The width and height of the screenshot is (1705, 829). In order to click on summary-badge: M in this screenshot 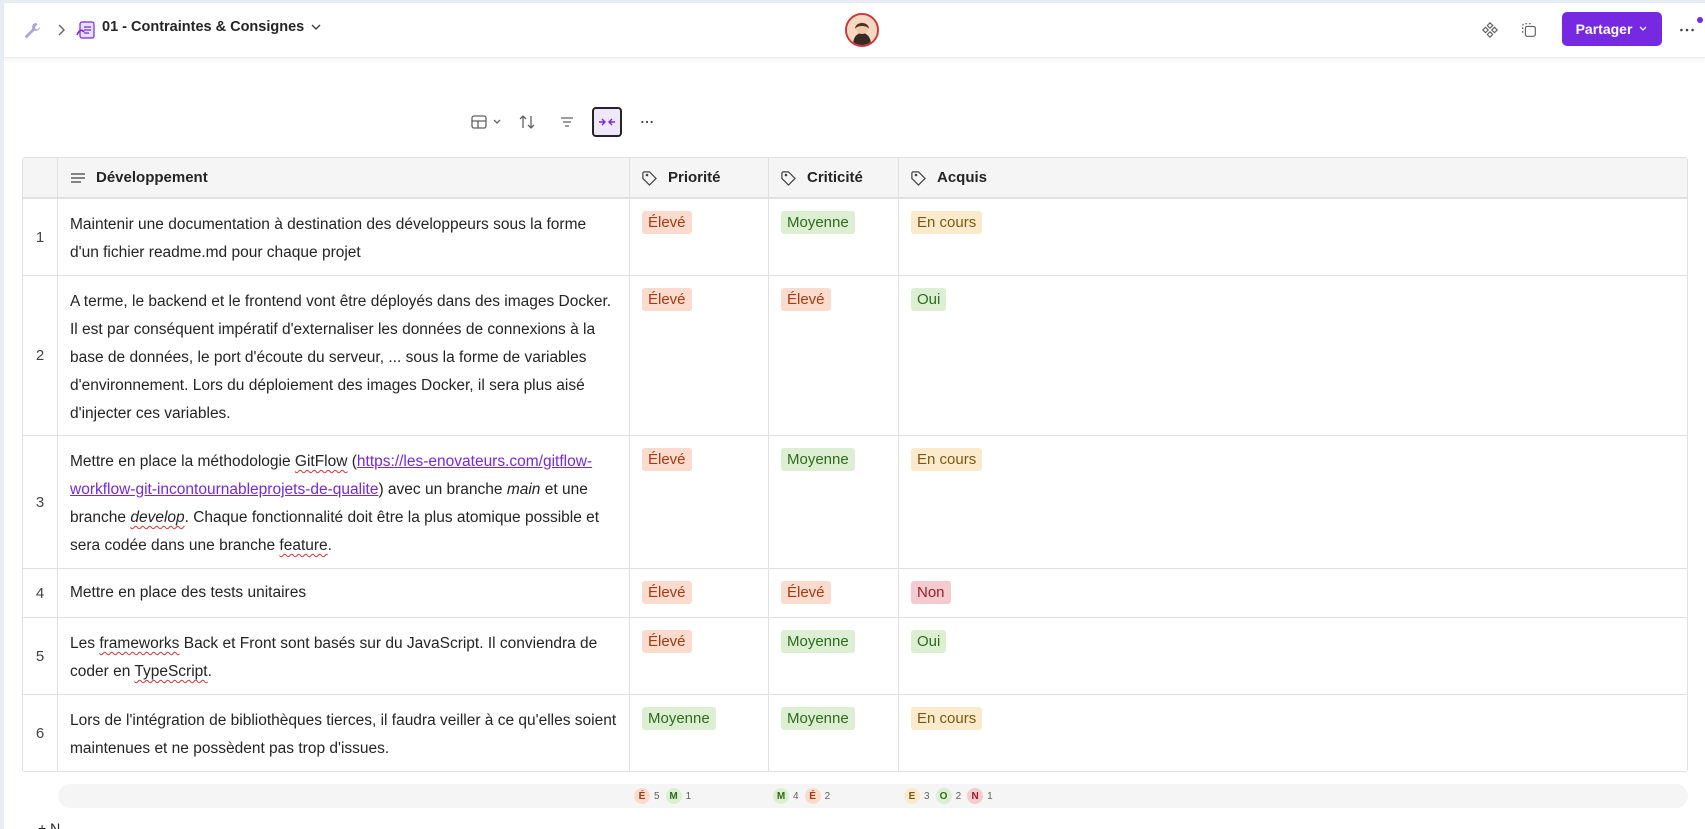, I will do `click(781, 796)`.